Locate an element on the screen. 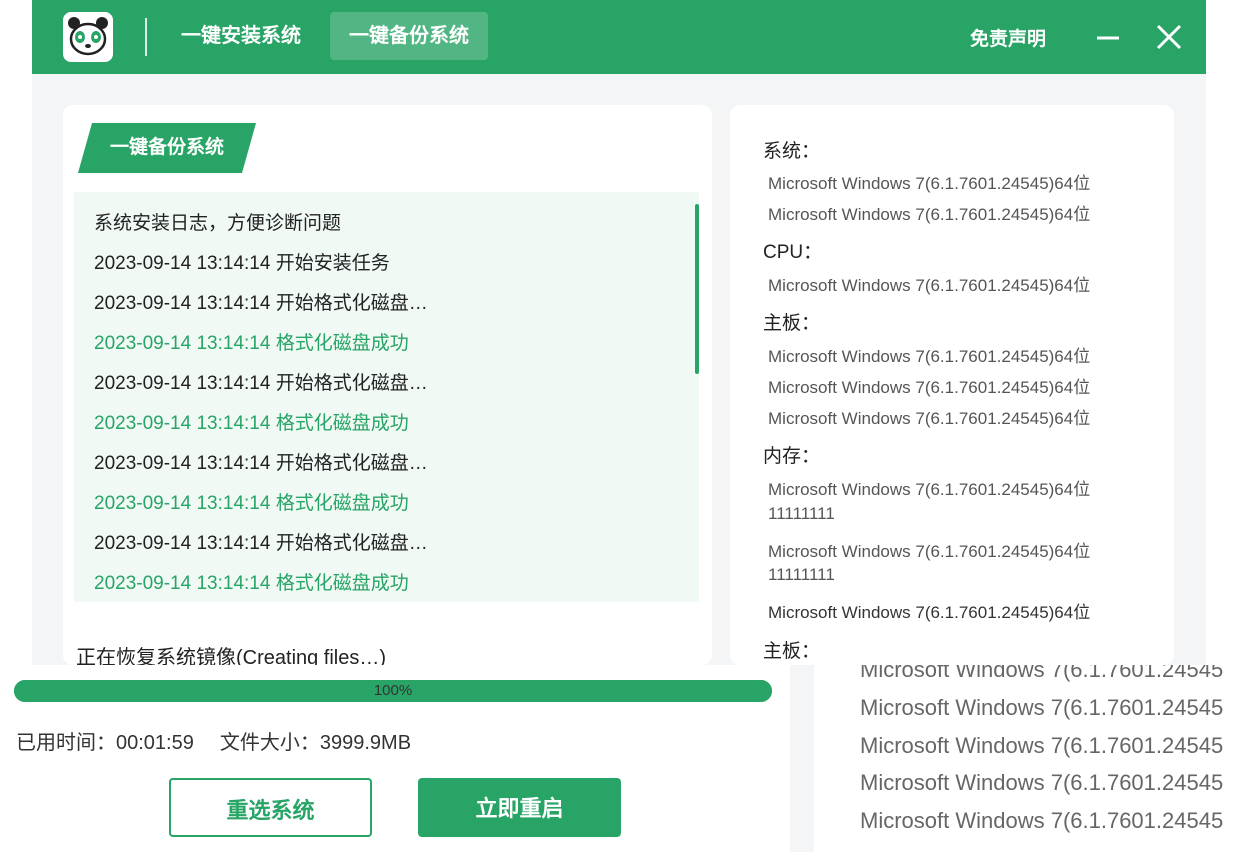 The image size is (1238, 852). title-bar: 一键安装系统 一键备份系统 免责声明 is located at coordinates (619, 37).